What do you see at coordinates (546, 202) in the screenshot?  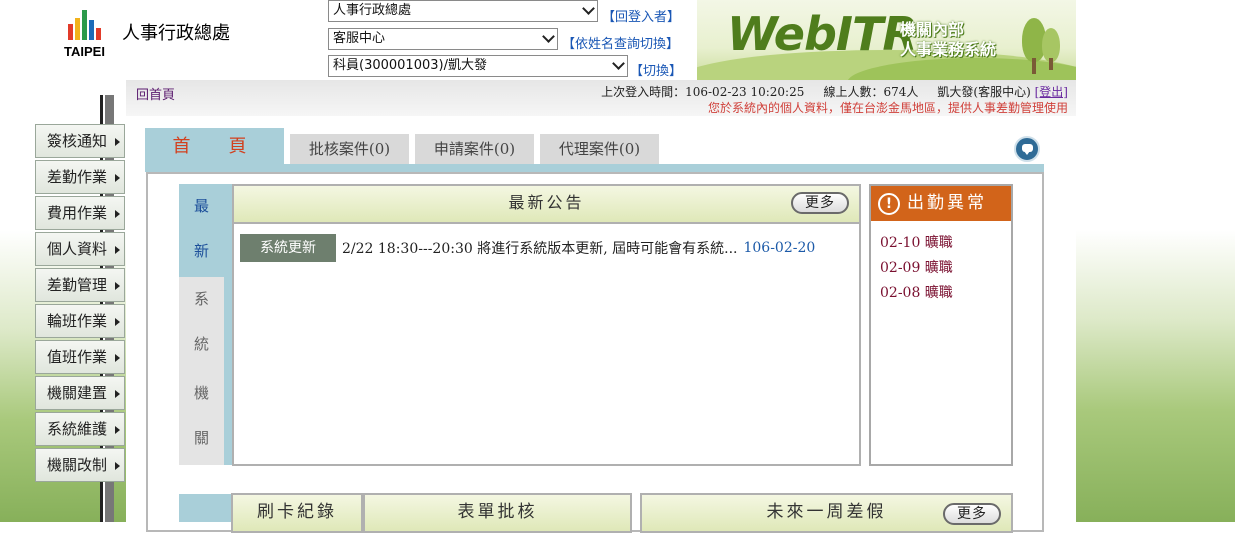 I see `news-title: 最新公告` at bounding box center [546, 202].